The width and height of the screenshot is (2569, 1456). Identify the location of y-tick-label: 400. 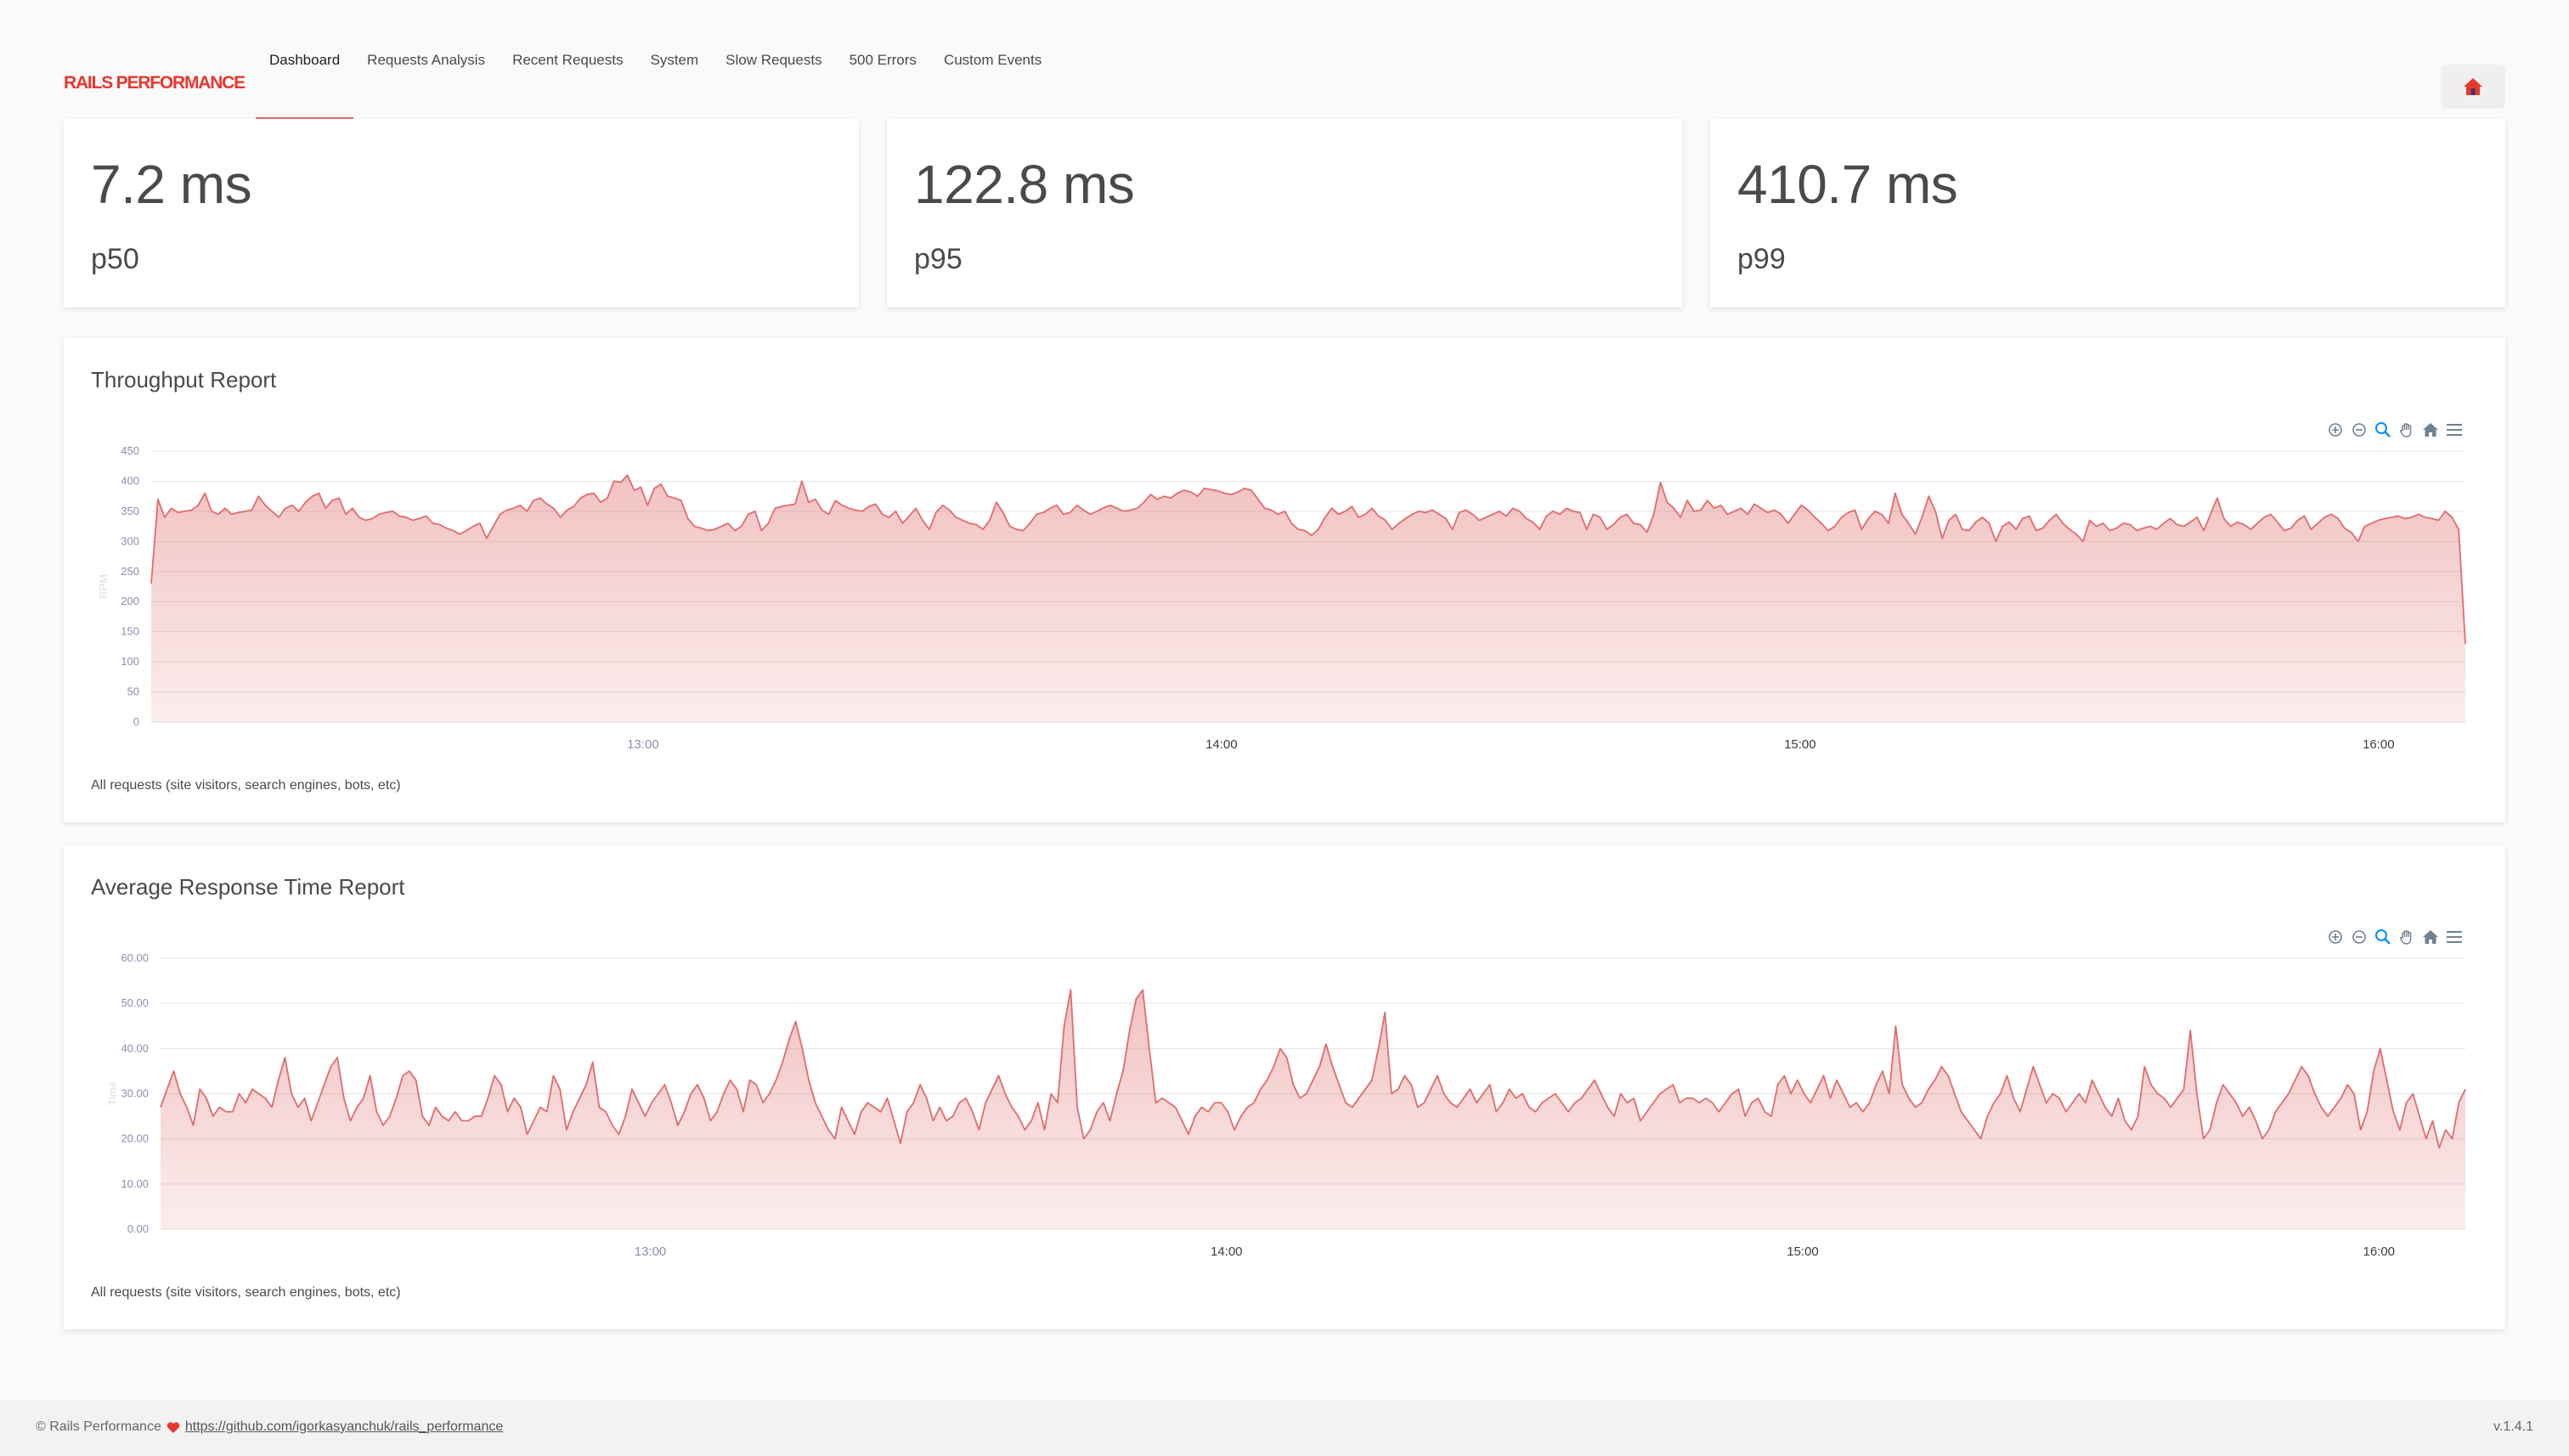
(130, 481).